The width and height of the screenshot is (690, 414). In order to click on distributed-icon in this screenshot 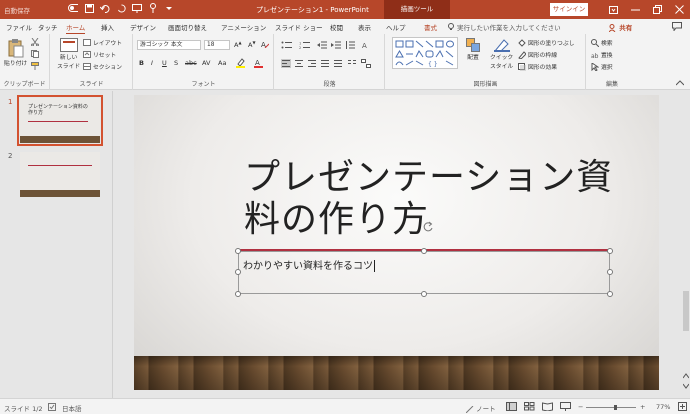, I will do `click(338, 63)`.